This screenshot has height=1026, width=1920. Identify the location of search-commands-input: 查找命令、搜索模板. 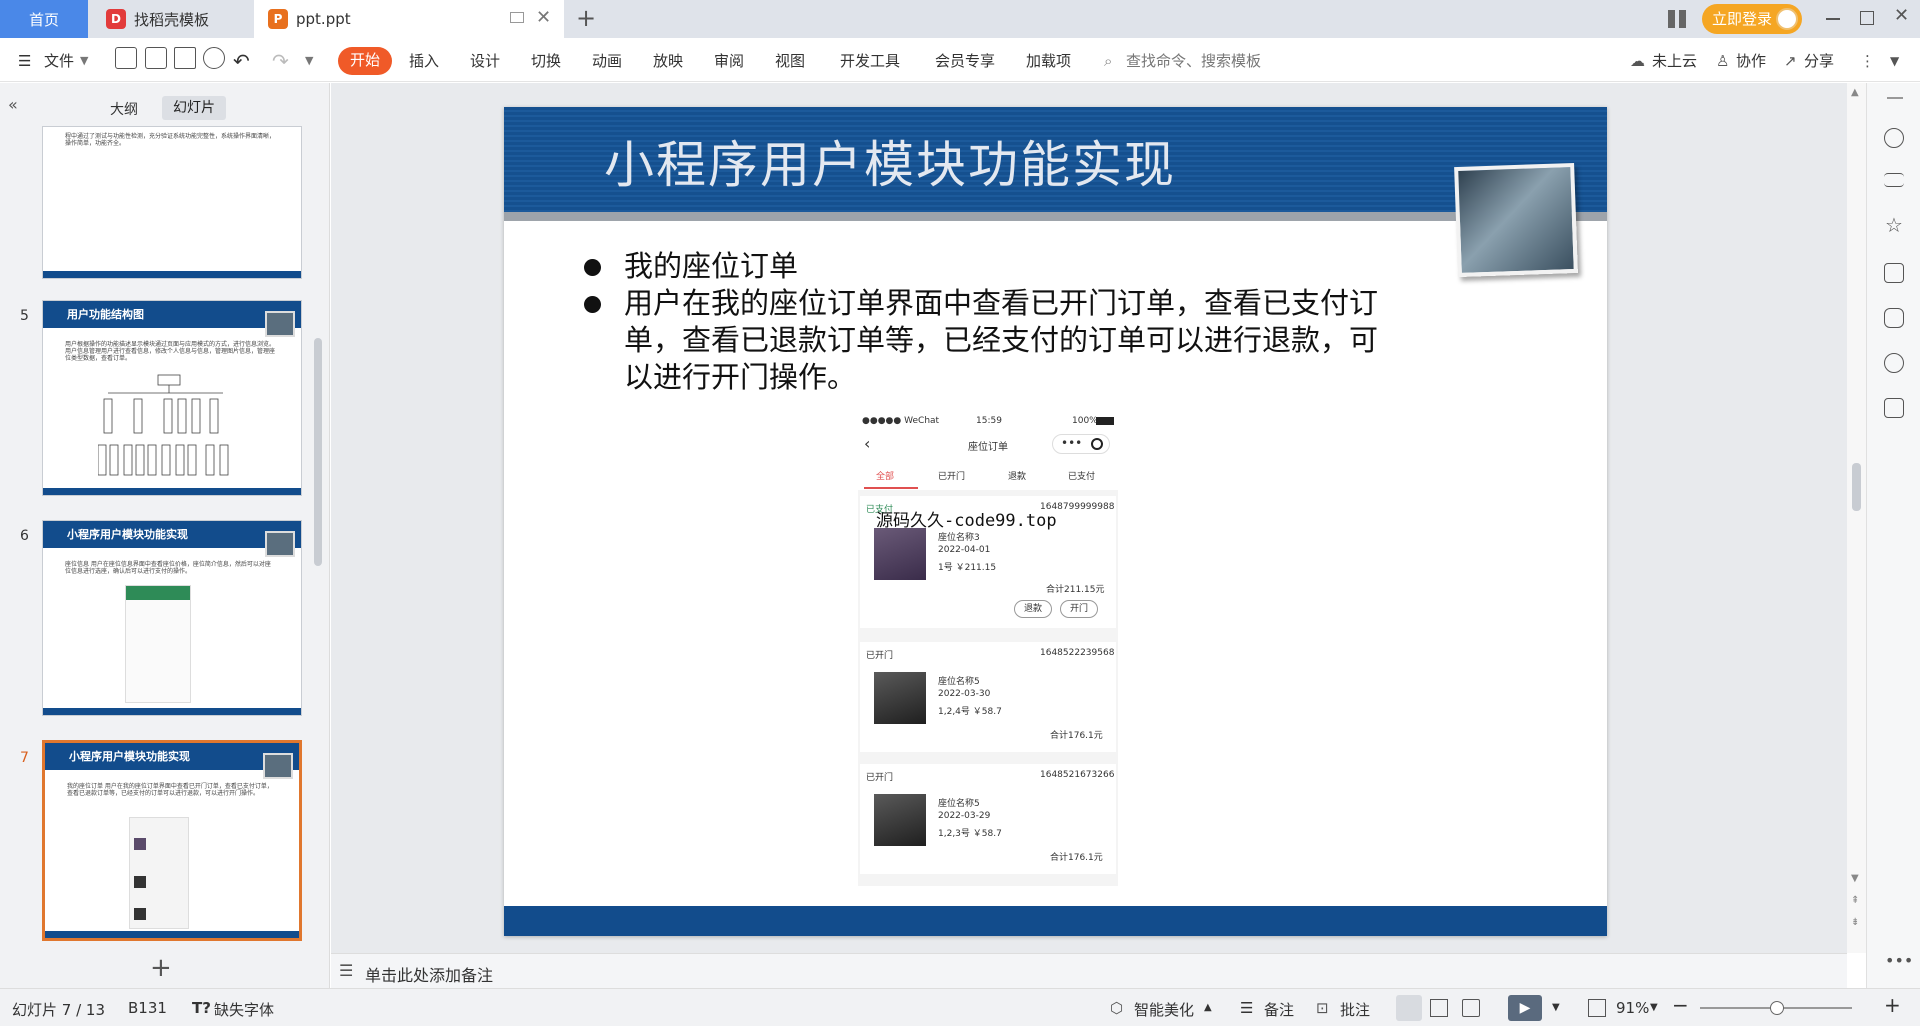
(1193, 61).